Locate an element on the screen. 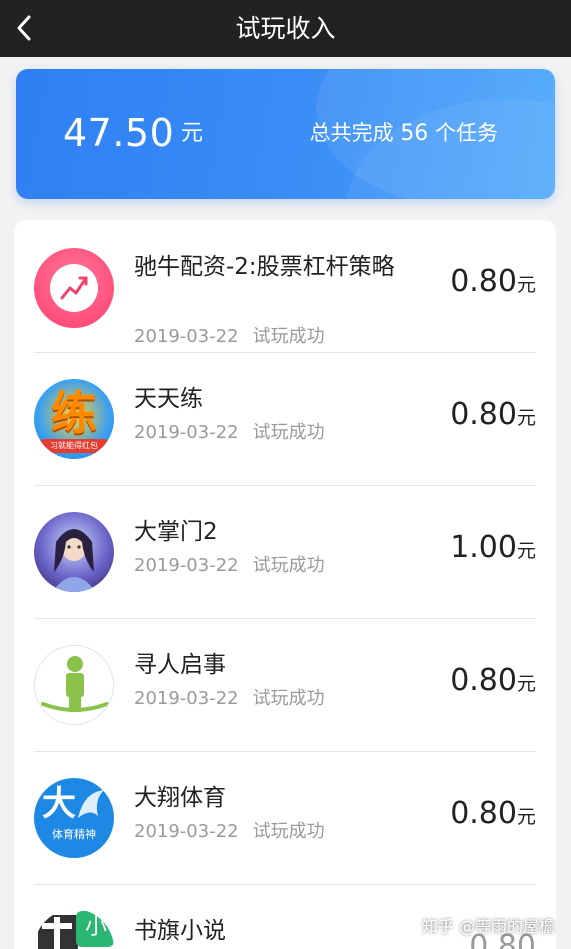 This screenshot has height=949, width=571. app-name: 大掌门2 is located at coordinates (176, 532).